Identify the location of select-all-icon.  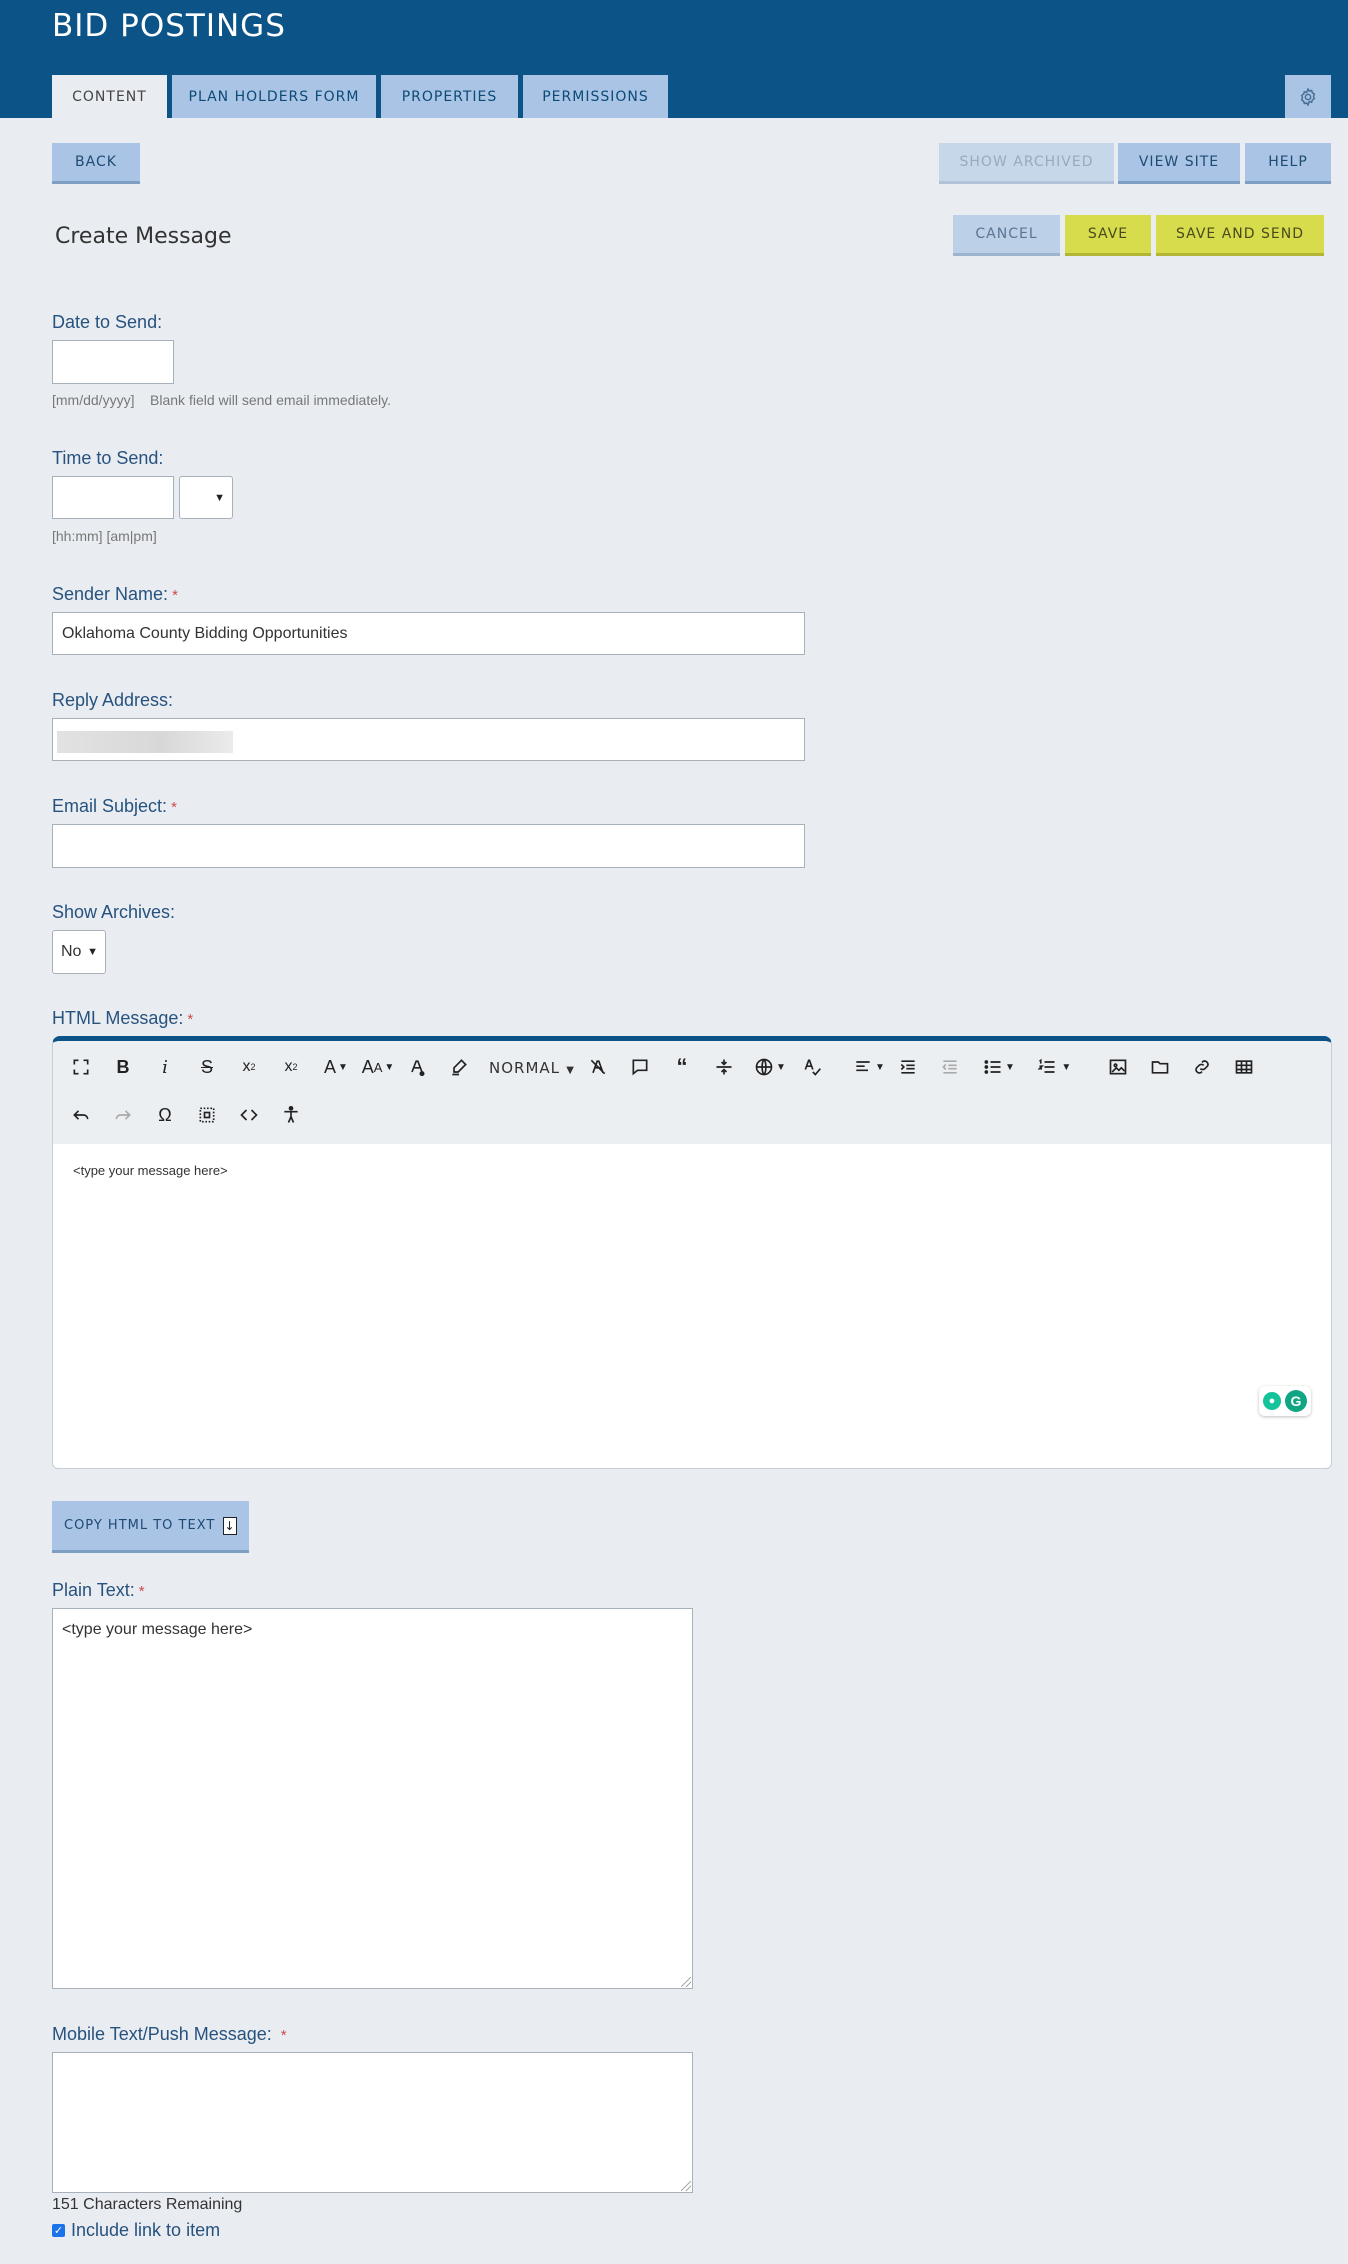
(207, 1115).